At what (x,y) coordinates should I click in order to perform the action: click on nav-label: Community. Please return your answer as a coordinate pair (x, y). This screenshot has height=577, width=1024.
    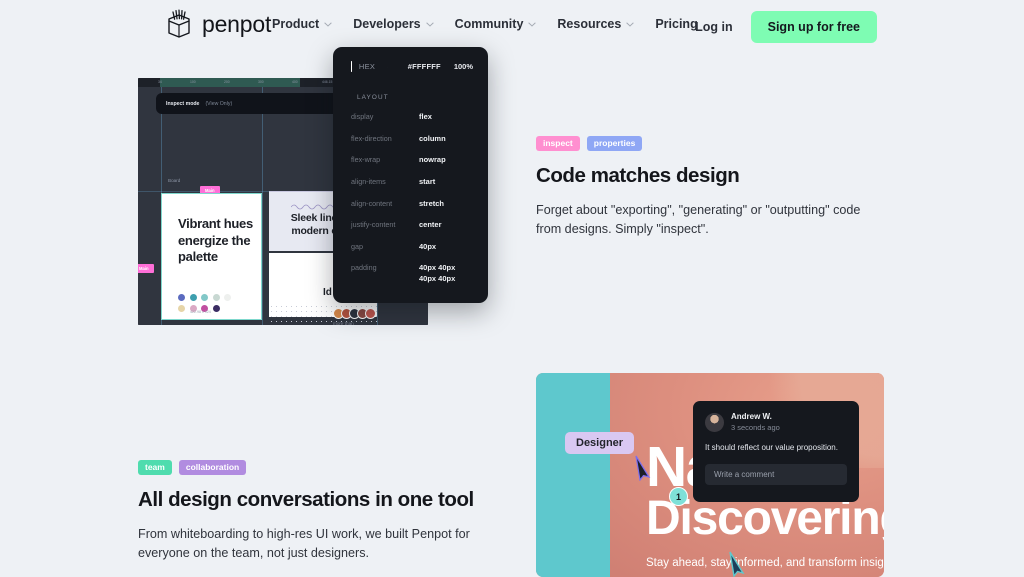
    Looking at the image, I should click on (489, 24).